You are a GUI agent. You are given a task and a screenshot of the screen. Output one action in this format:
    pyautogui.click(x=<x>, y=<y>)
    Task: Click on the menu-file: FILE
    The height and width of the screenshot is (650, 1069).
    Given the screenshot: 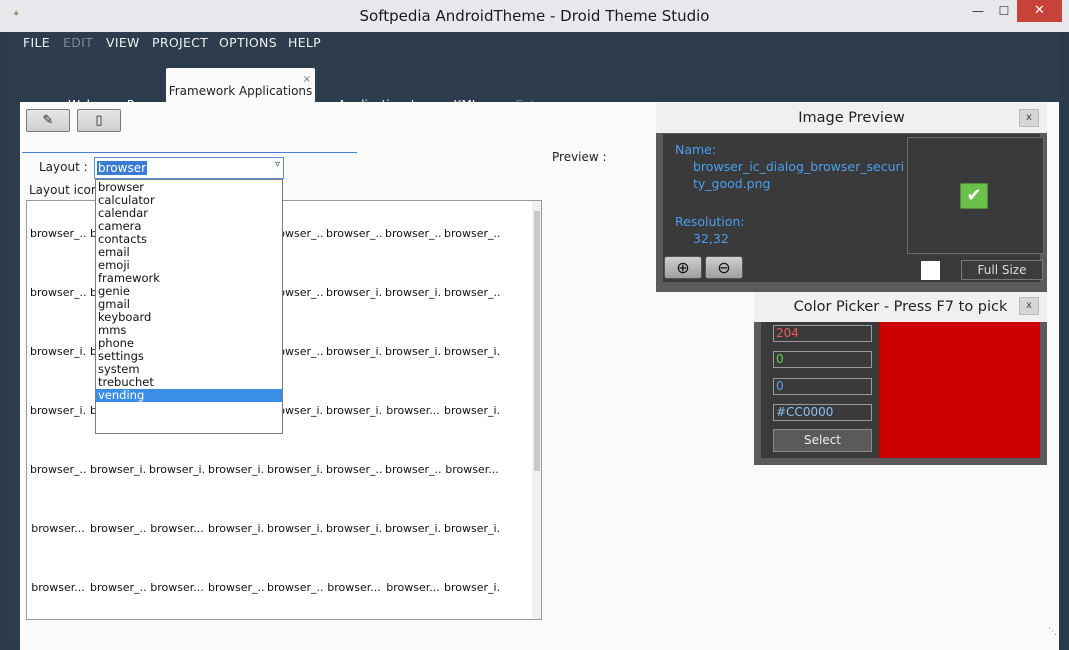 What is the action you would take?
    pyautogui.click(x=36, y=42)
    